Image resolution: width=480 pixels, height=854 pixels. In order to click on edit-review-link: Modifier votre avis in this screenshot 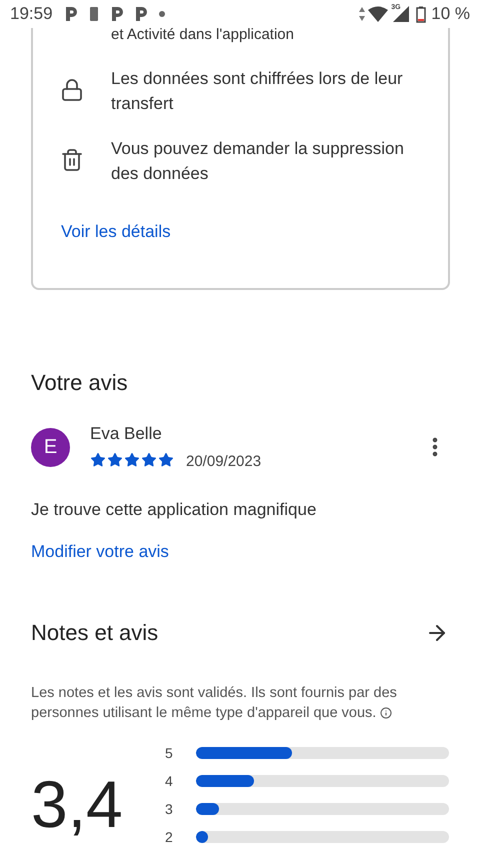, I will do `click(100, 551)`.